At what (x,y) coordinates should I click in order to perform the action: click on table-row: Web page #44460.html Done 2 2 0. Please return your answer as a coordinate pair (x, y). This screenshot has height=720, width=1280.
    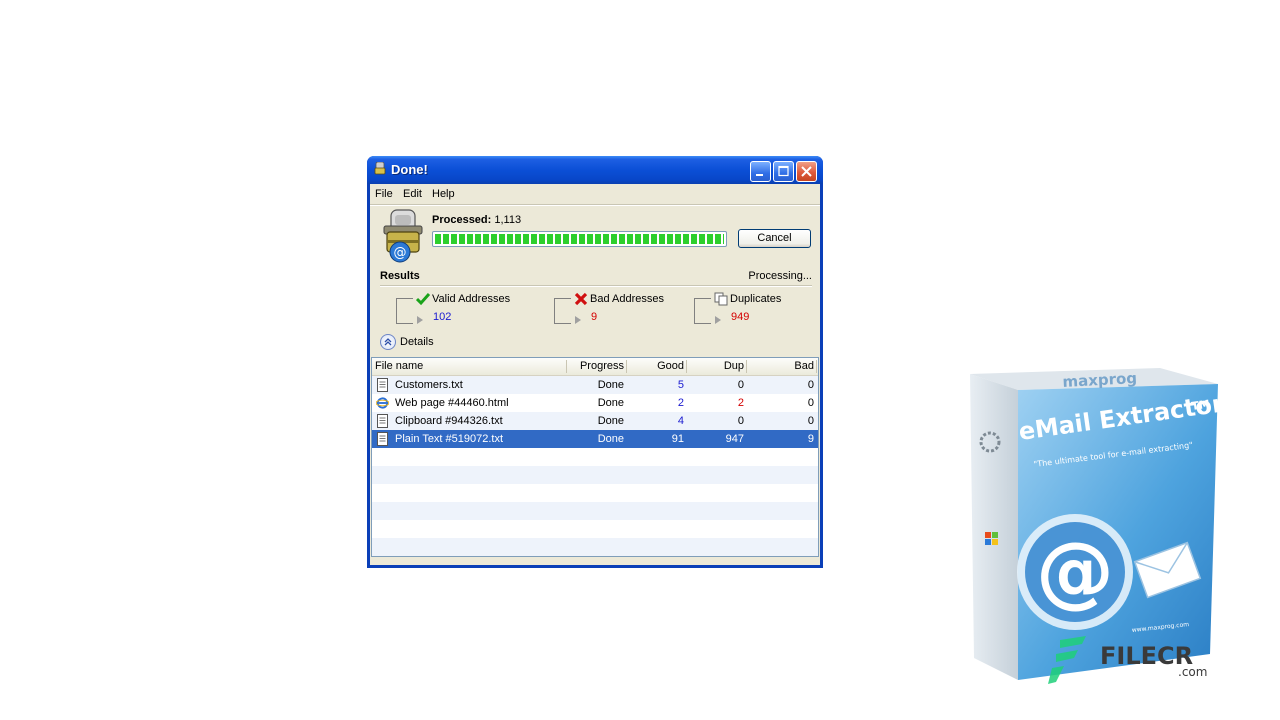
    Looking at the image, I should click on (595, 403).